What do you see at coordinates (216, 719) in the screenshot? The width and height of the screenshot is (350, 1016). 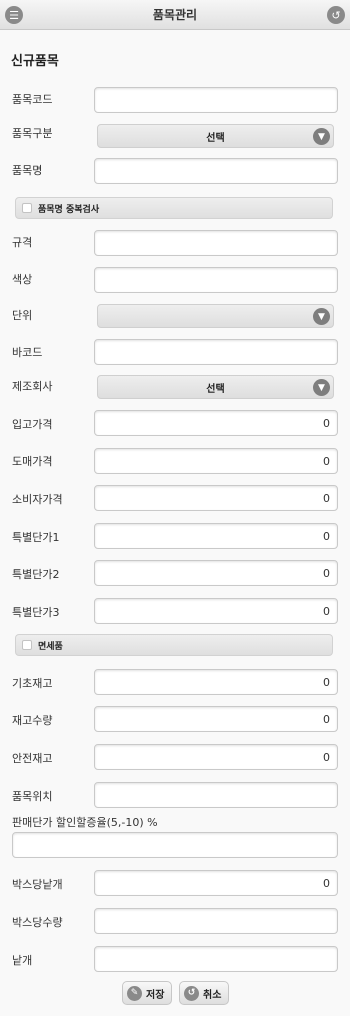 I see `stock-qty-input` at bounding box center [216, 719].